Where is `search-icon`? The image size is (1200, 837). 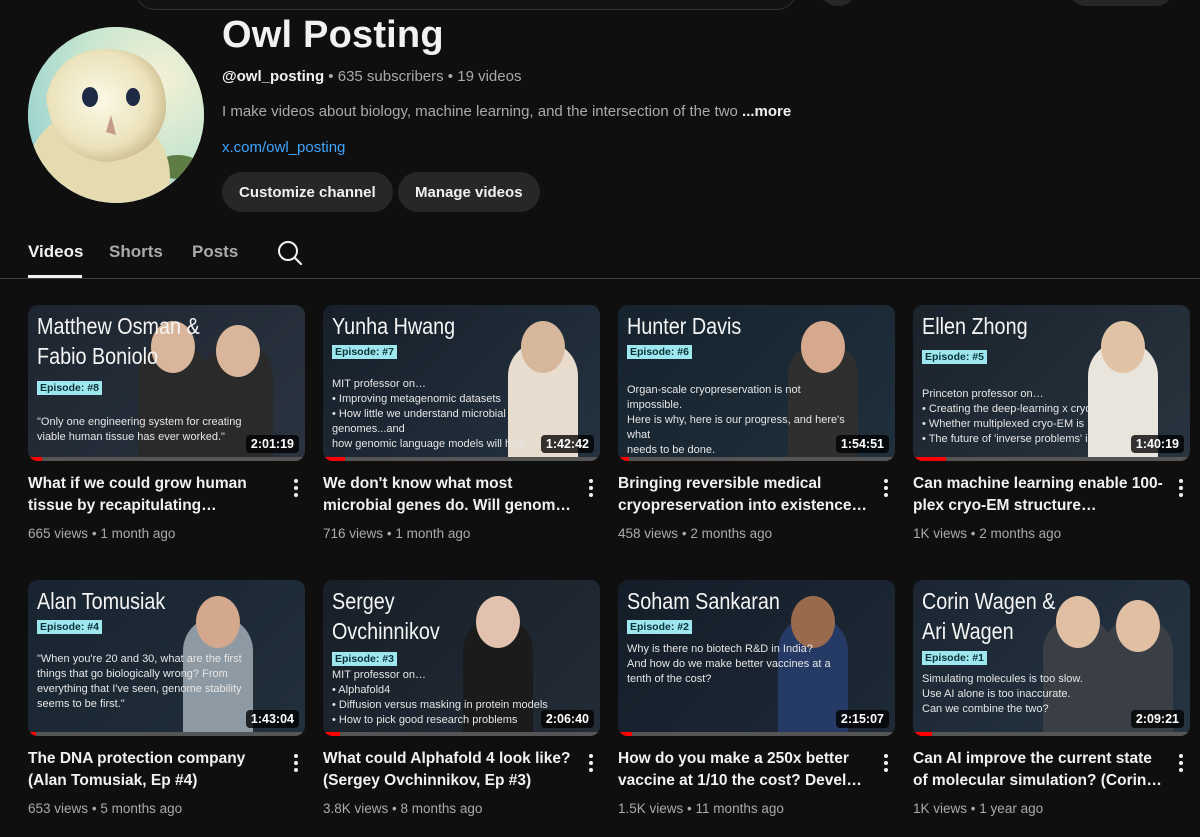
search-icon is located at coordinates (290, 253).